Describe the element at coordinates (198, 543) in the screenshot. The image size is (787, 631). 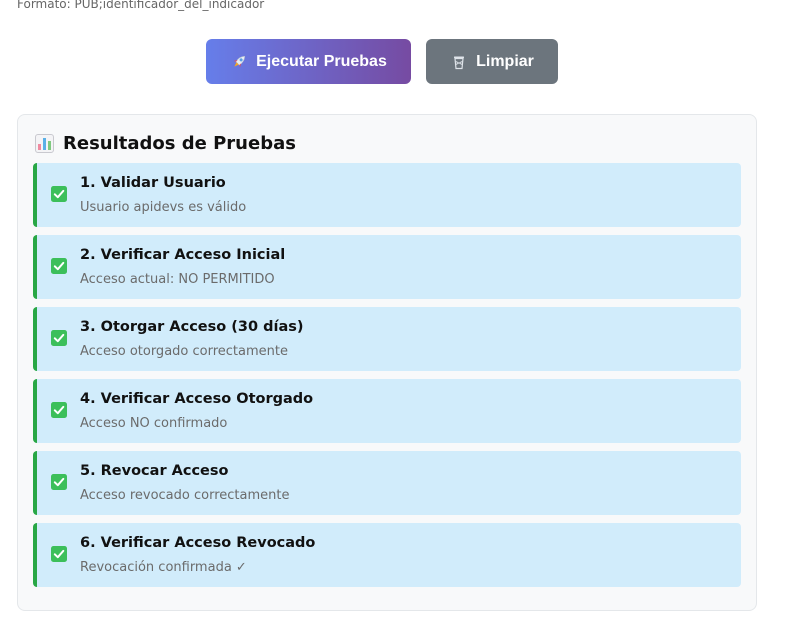
I see `result-title: 6. Verificar Acceso Revocado` at that location.